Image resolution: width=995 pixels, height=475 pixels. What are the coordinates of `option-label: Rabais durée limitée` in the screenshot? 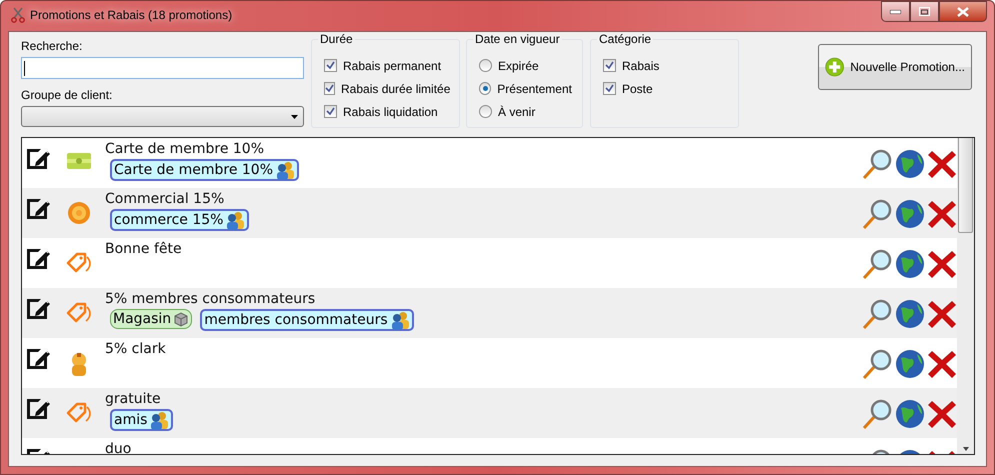 It's located at (395, 89).